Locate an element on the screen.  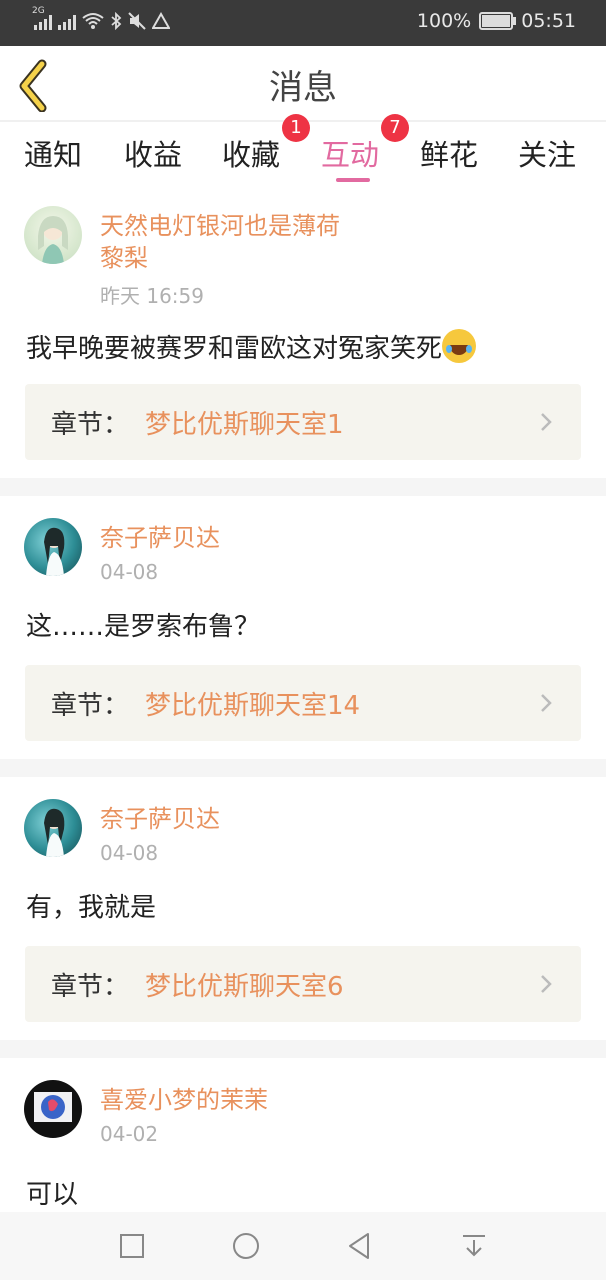
bluetooth-icon is located at coordinates (116, 21).